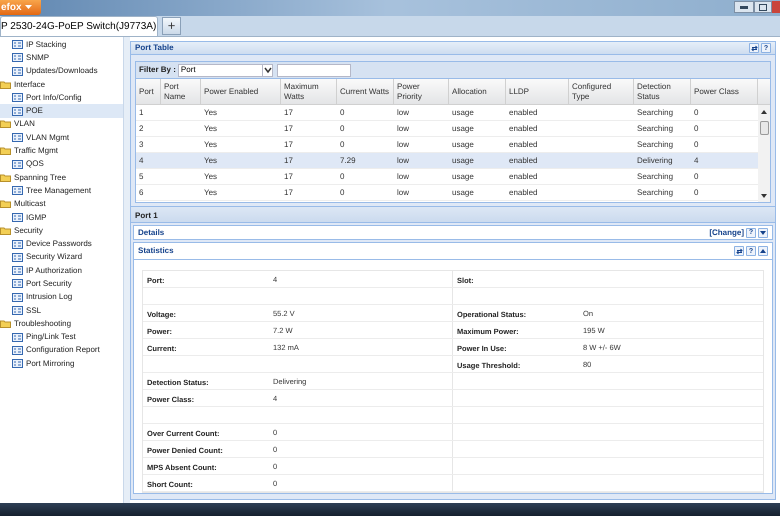  What do you see at coordinates (61, 111) in the screenshot?
I see `tree-item: POE` at bounding box center [61, 111].